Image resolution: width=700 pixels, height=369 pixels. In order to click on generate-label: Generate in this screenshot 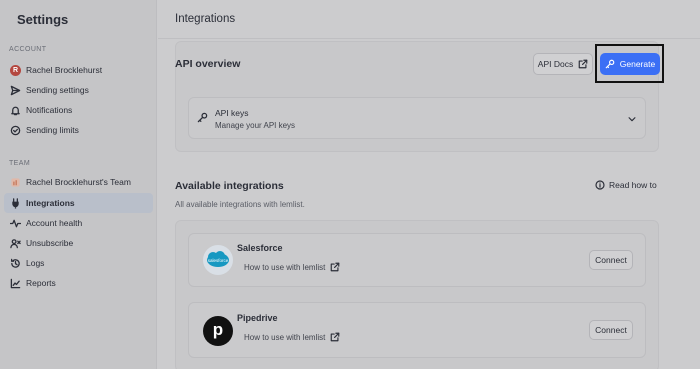, I will do `click(637, 64)`.